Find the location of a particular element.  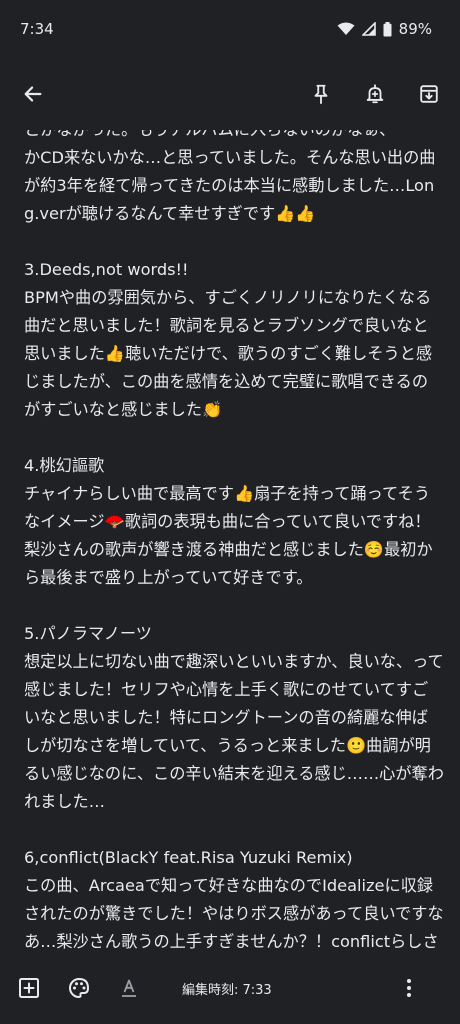

add-button is located at coordinates (29, 988).